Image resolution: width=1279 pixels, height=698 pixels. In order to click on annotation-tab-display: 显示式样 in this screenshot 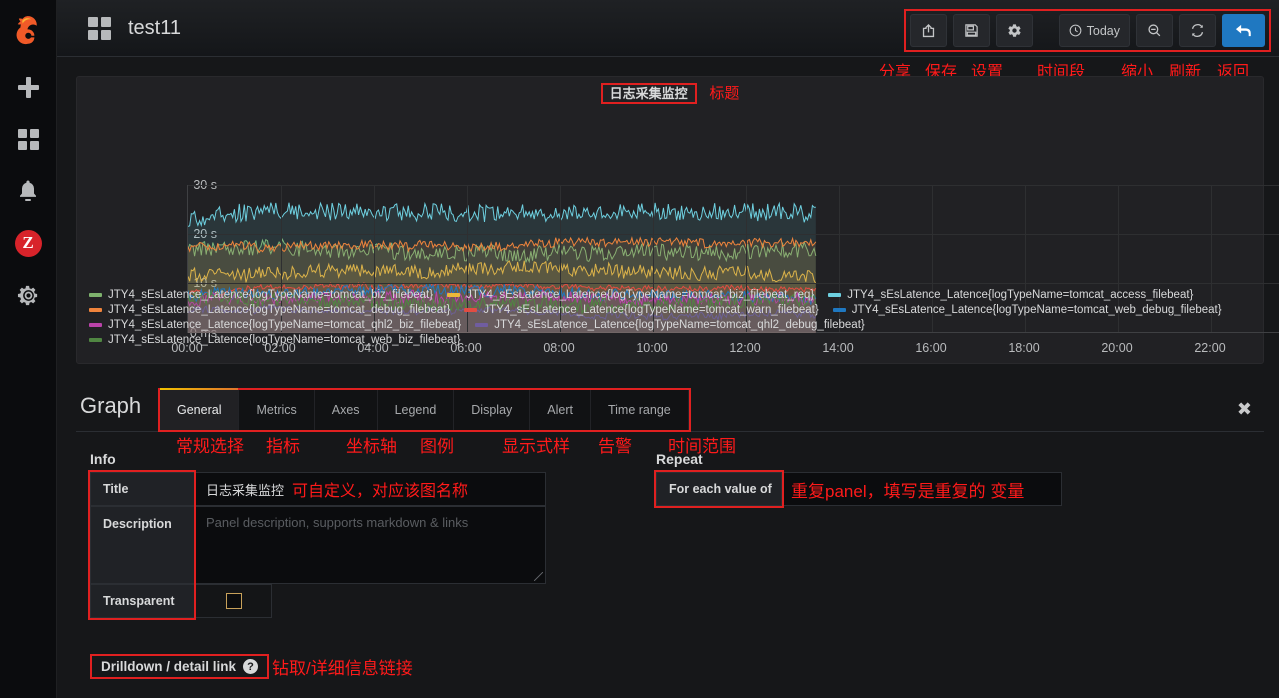, I will do `click(536, 446)`.